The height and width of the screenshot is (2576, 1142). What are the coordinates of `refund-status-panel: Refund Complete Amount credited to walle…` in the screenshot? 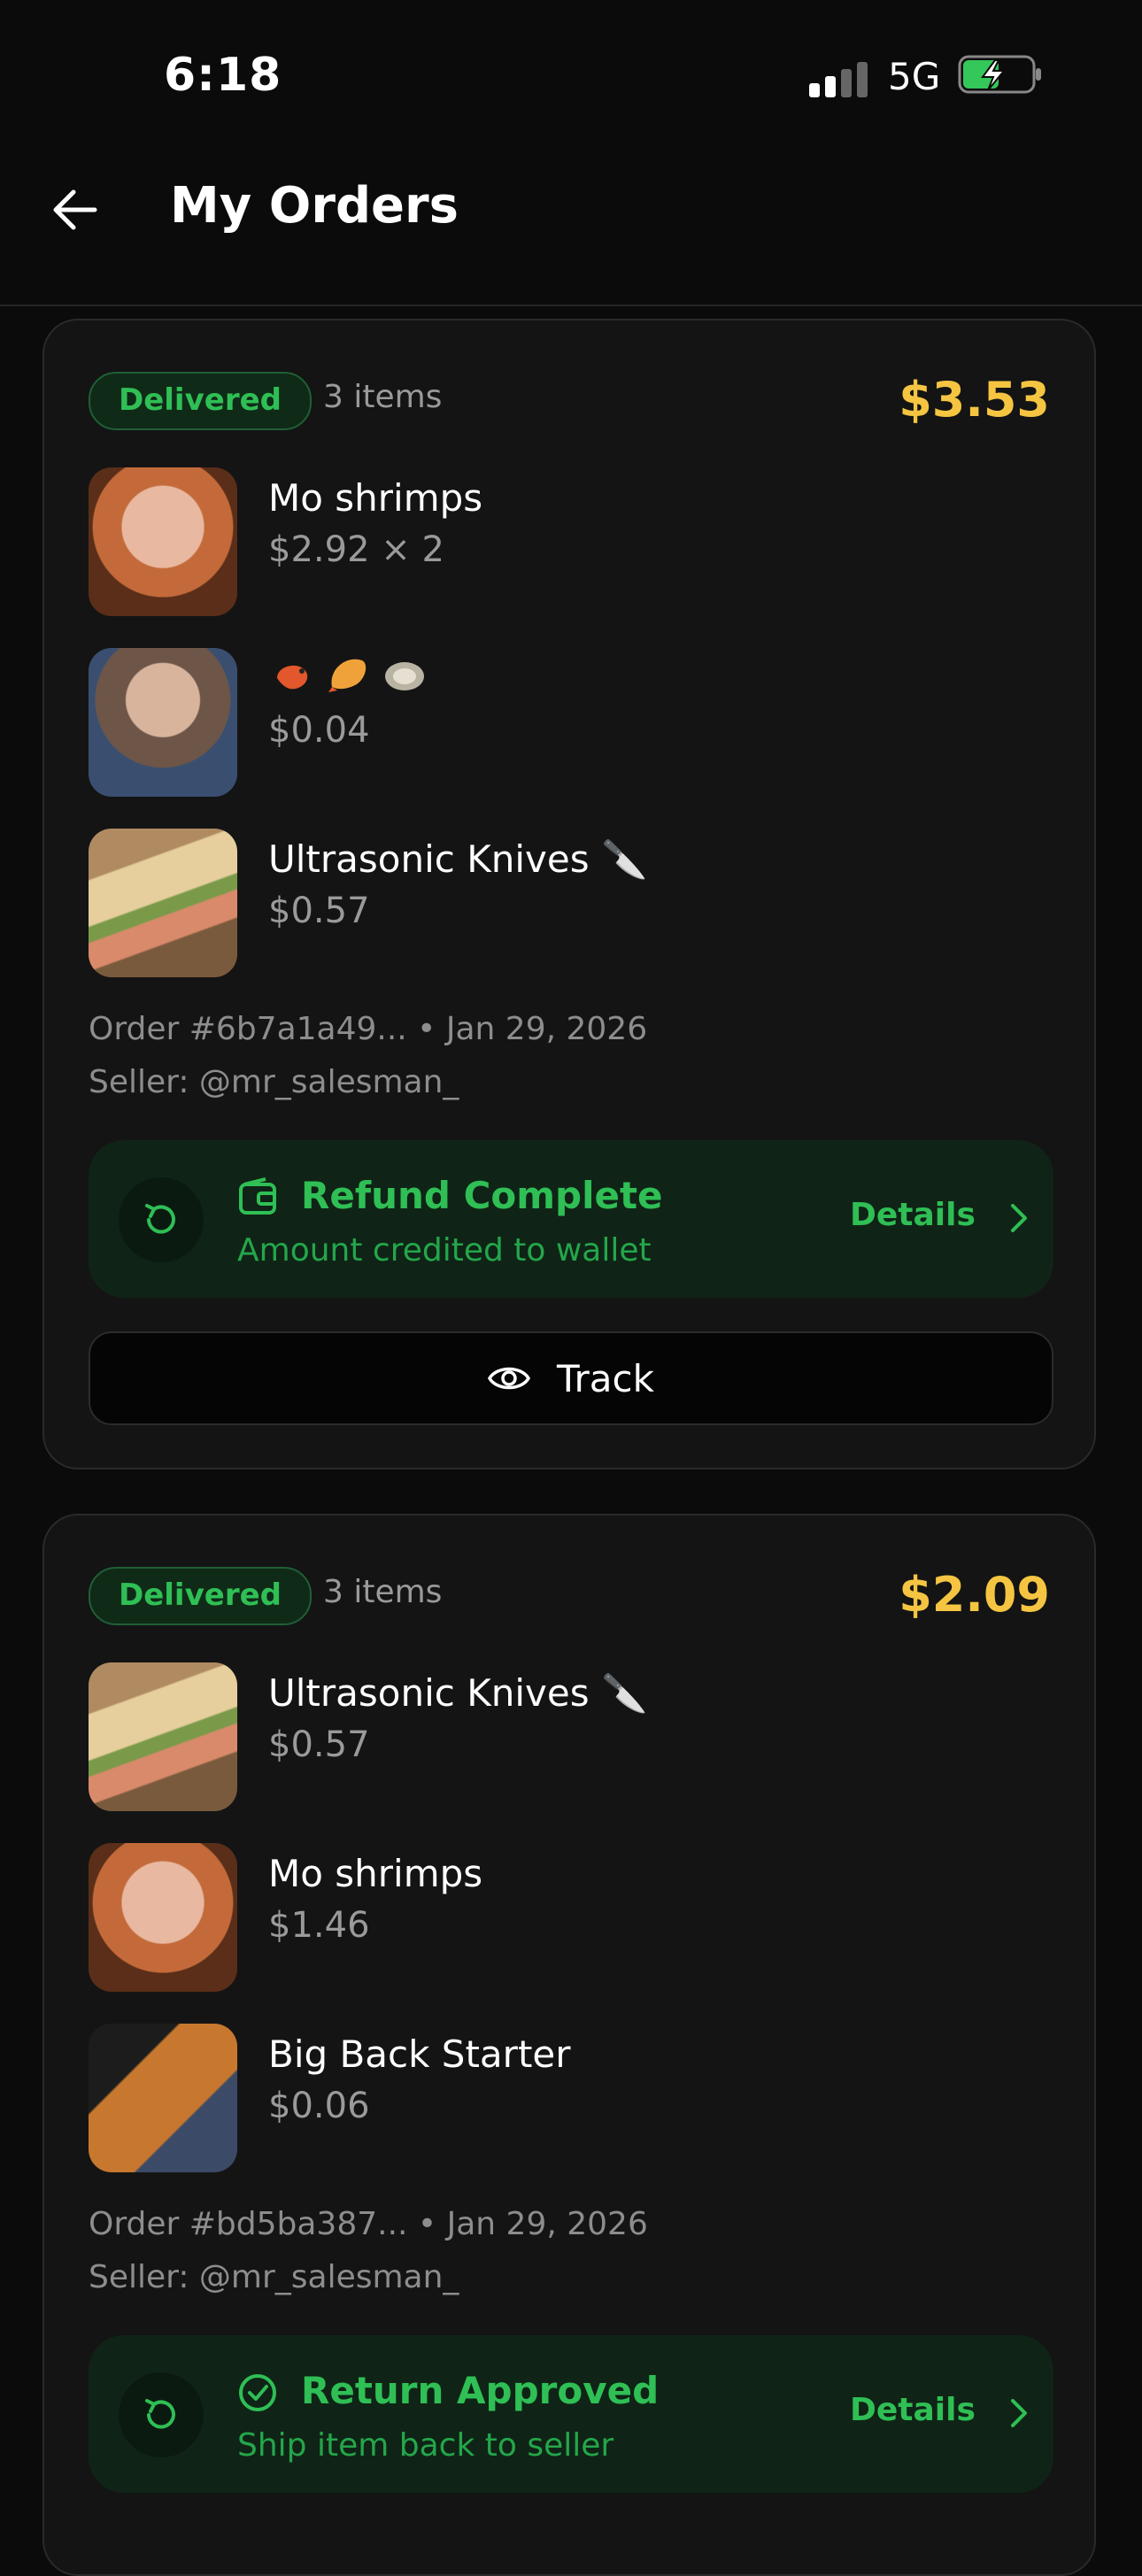 It's located at (571, 1219).